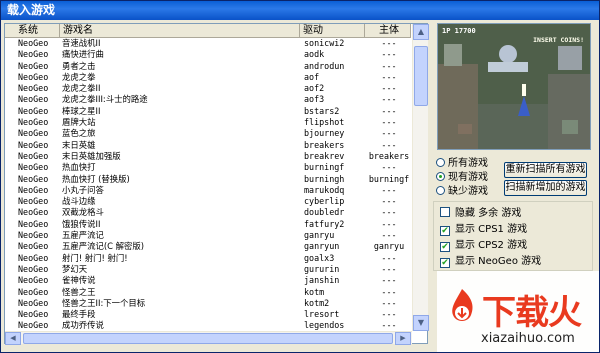  What do you see at coordinates (208, 325) in the screenshot?
I see `table-row: NeoGeo 成功乔传说 legendos ---` at bounding box center [208, 325].